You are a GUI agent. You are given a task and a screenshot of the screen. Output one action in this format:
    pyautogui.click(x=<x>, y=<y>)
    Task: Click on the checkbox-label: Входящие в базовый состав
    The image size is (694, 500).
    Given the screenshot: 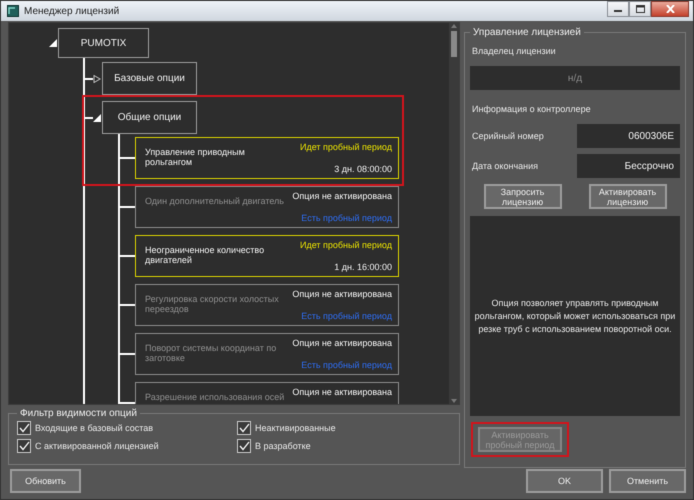 What is the action you would take?
    pyautogui.click(x=94, y=428)
    